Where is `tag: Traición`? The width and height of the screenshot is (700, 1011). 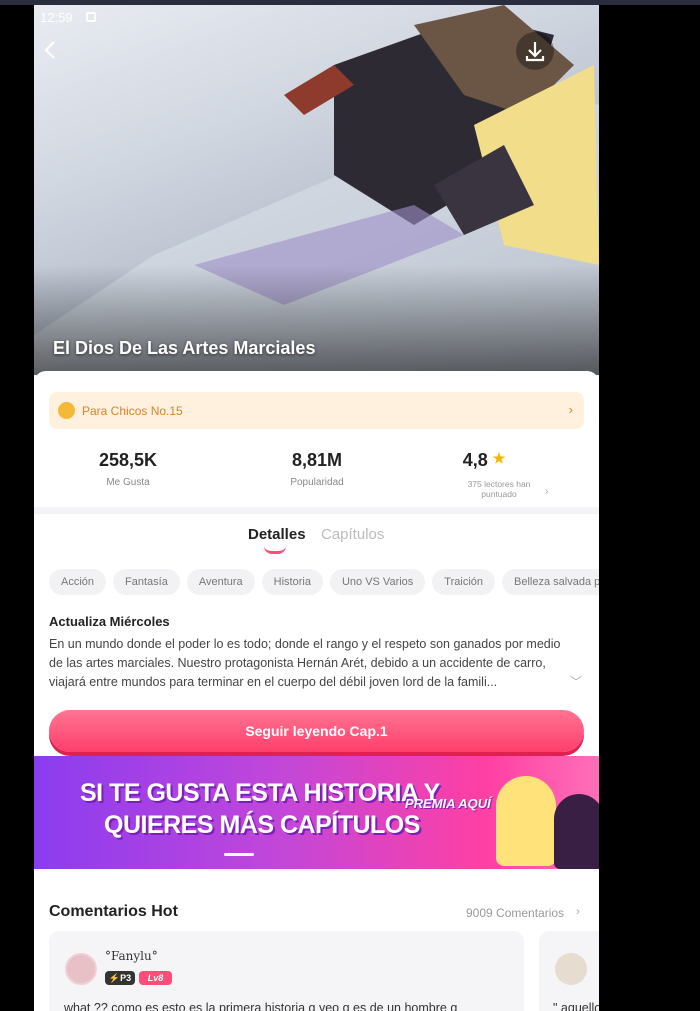 tag: Traición is located at coordinates (464, 582).